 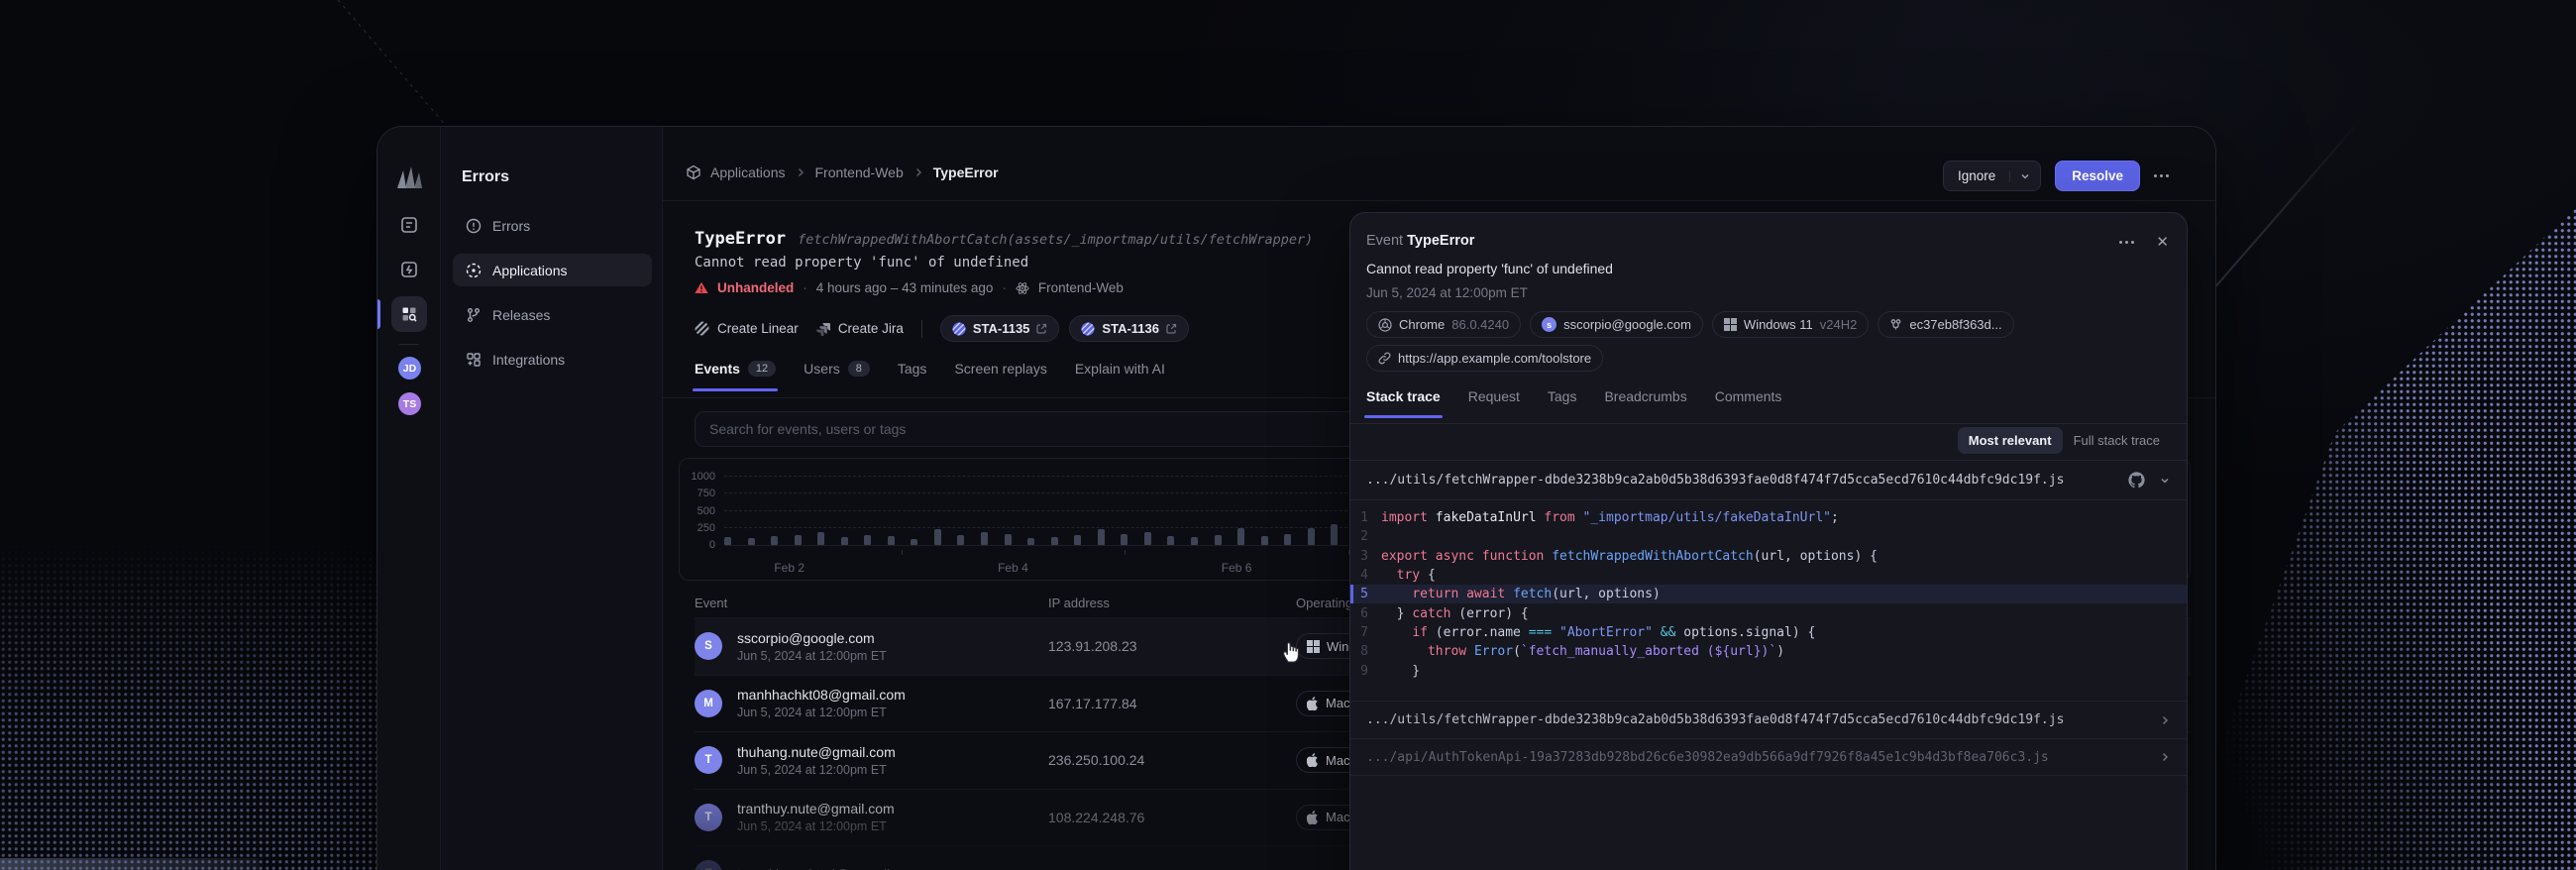 What do you see at coordinates (552, 359) in the screenshot?
I see `sidebar-item-integrations: Integrations` at bounding box center [552, 359].